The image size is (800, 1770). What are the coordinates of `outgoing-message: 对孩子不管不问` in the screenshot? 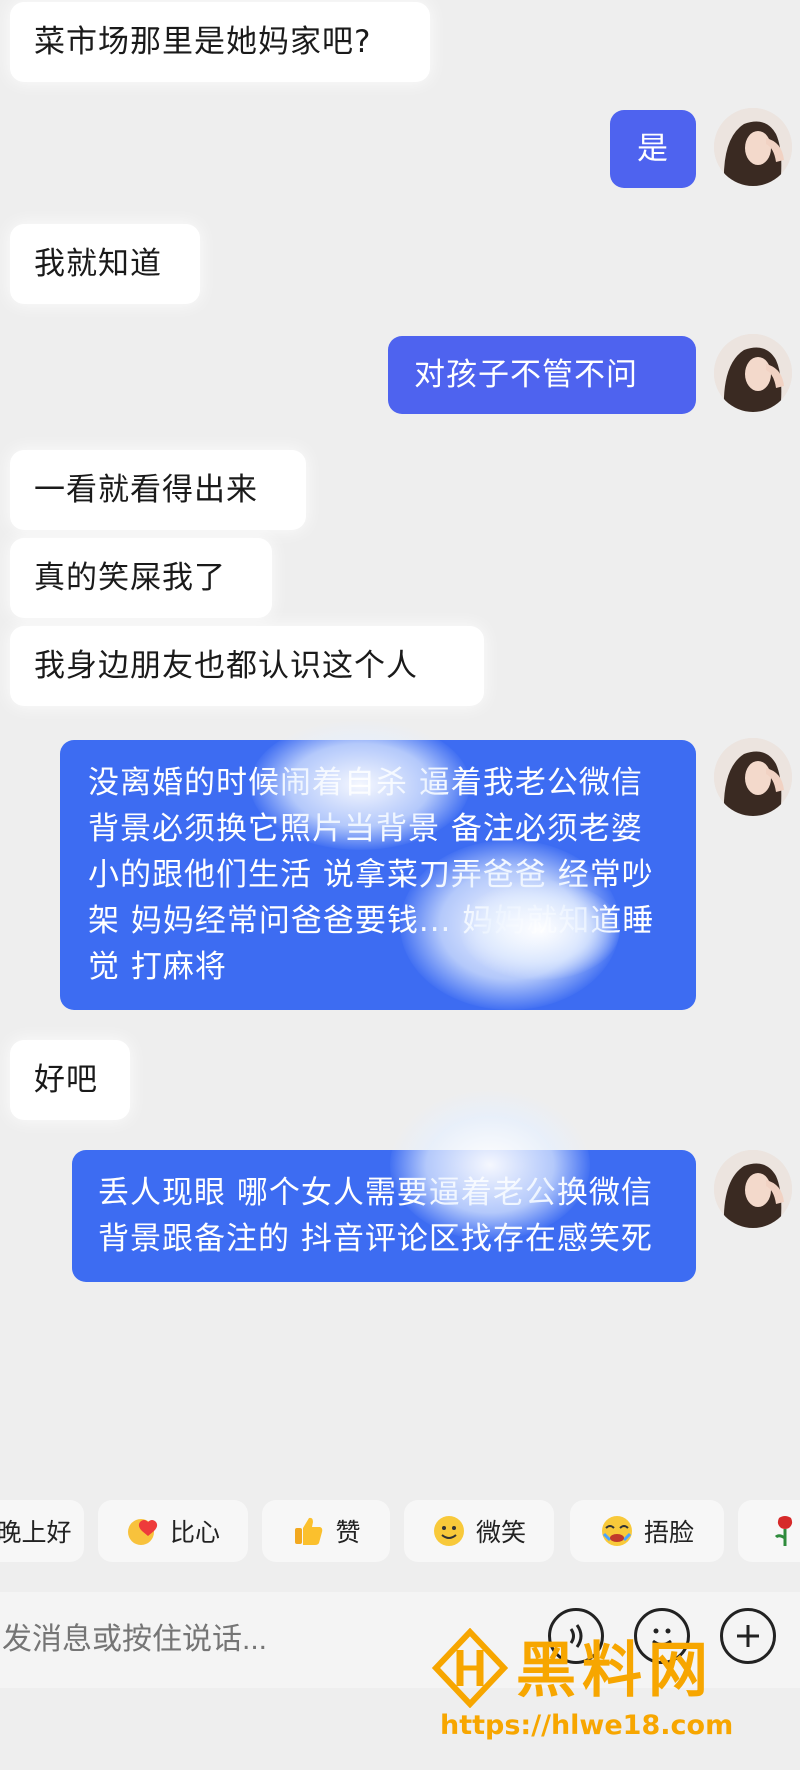 It's located at (542, 375).